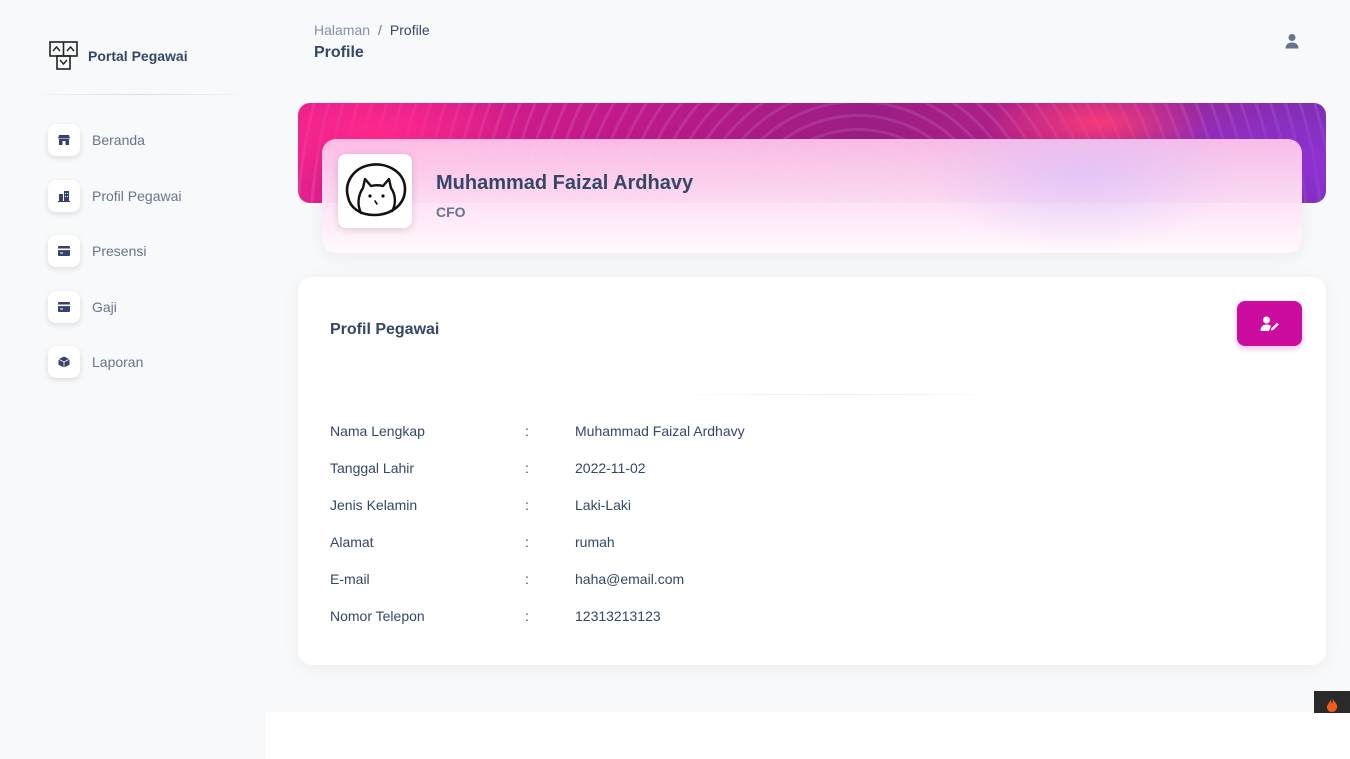 Image resolution: width=1350 pixels, height=759 pixels. Describe the element at coordinates (374, 504) in the screenshot. I see `detail-label: Jenis Kelamin` at that location.